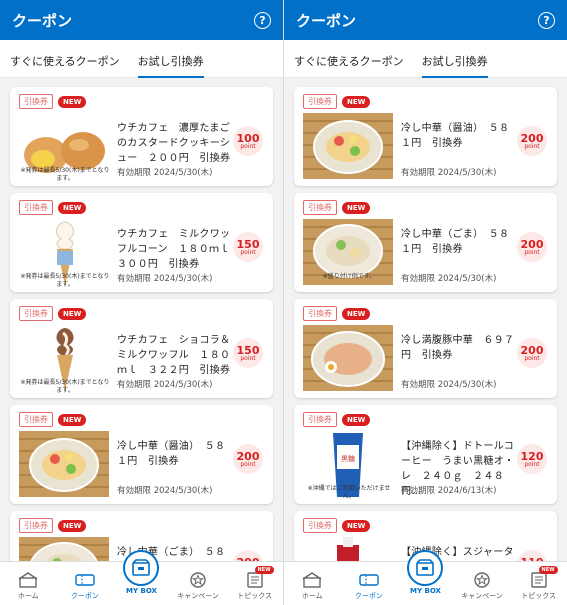 The height and width of the screenshot is (605, 567). What do you see at coordinates (348, 458) in the screenshot?
I see `svg-text: 黒糖` at bounding box center [348, 458].